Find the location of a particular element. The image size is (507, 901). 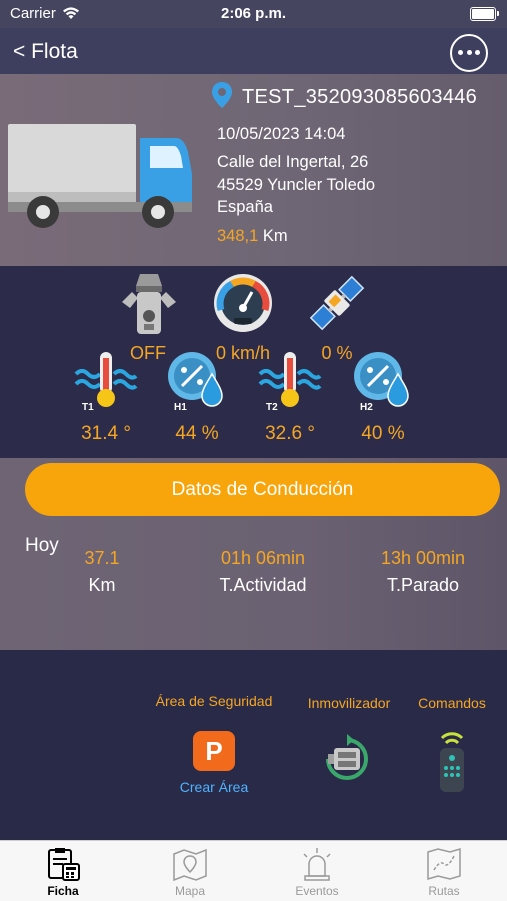

address-line1: Calle del Ingertal, 26 is located at coordinates (293, 162).